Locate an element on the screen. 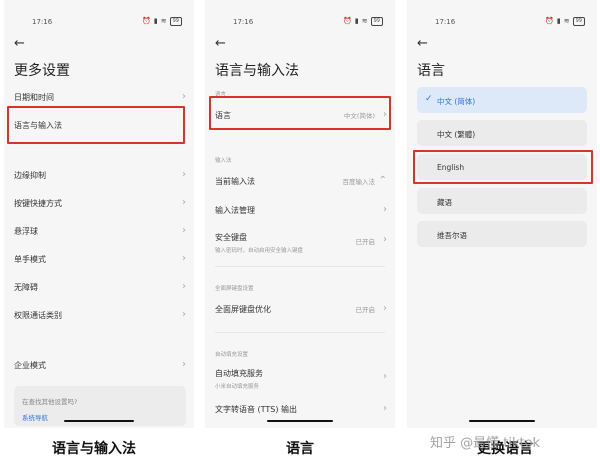  language-option-tibetan: 藏语 is located at coordinates (502, 201).